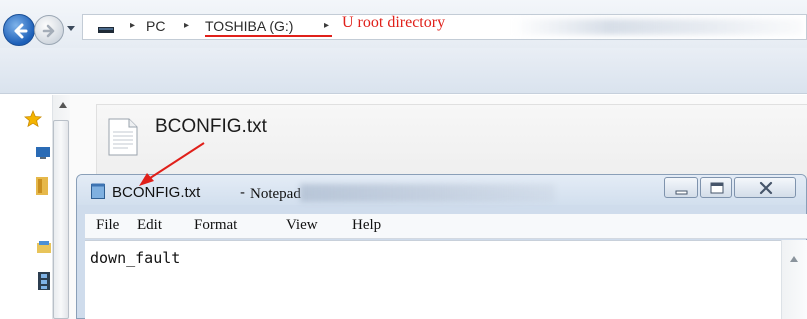  Describe the element at coordinates (33, 119) in the screenshot. I see `favorites-star-icon` at that location.